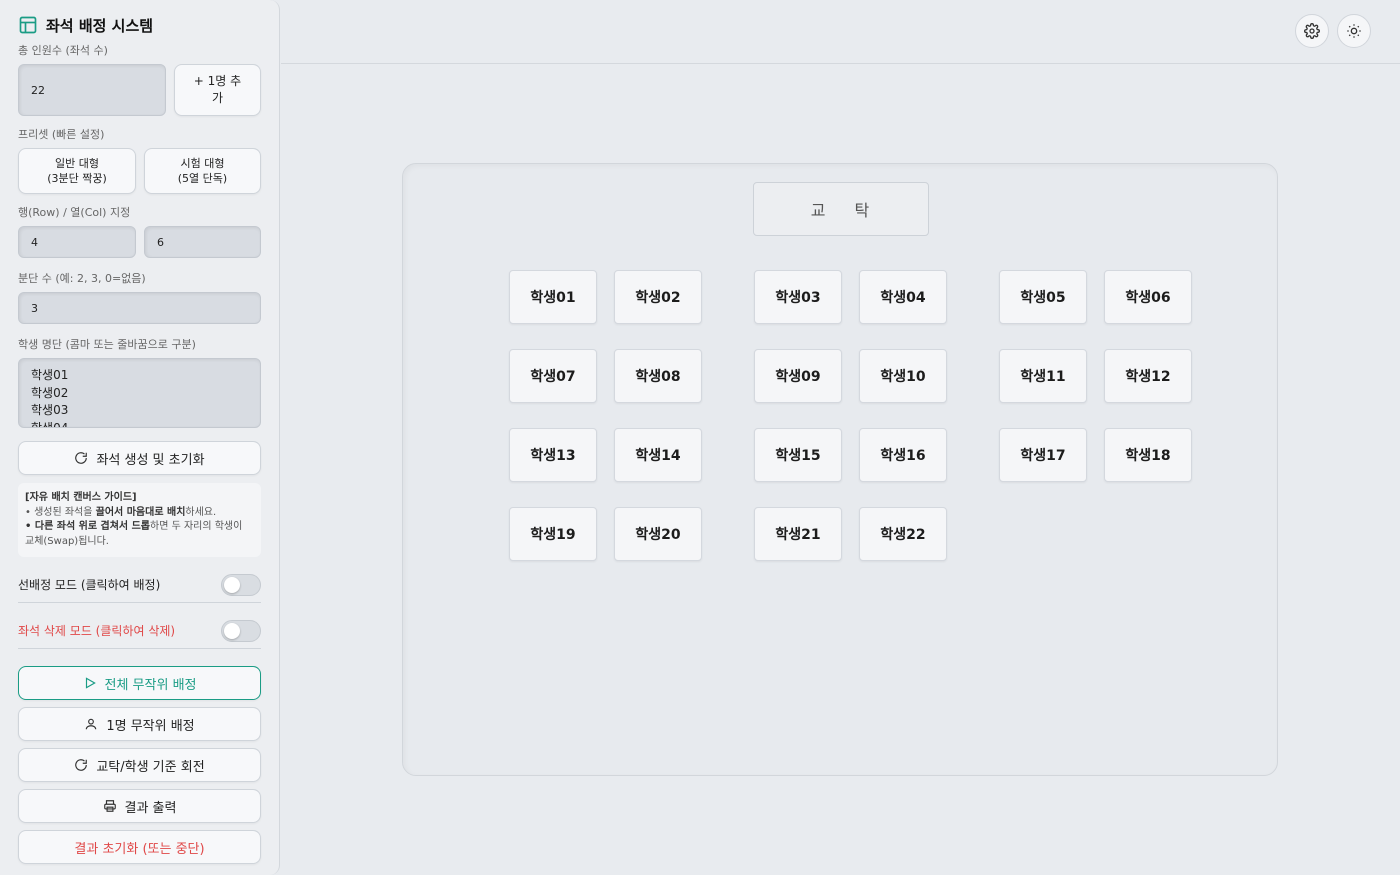 This screenshot has height=875, width=1400. What do you see at coordinates (798, 534) in the screenshot?
I see `seat-card: 학생21` at bounding box center [798, 534].